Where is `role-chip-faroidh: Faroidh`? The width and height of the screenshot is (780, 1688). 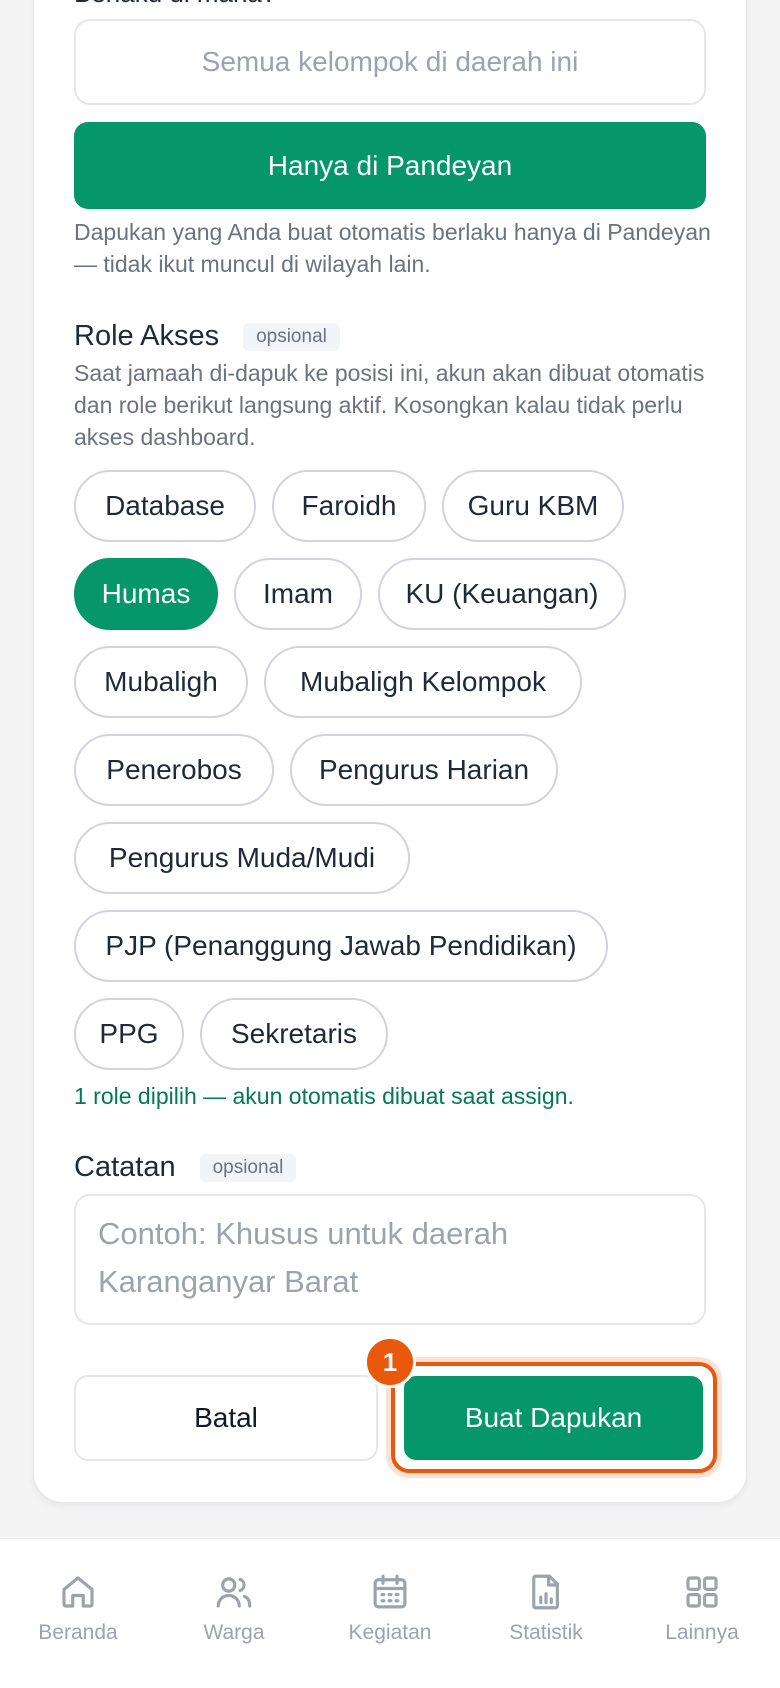 role-chip-faroidh: Faroidh is located at coordinates (349, 506).